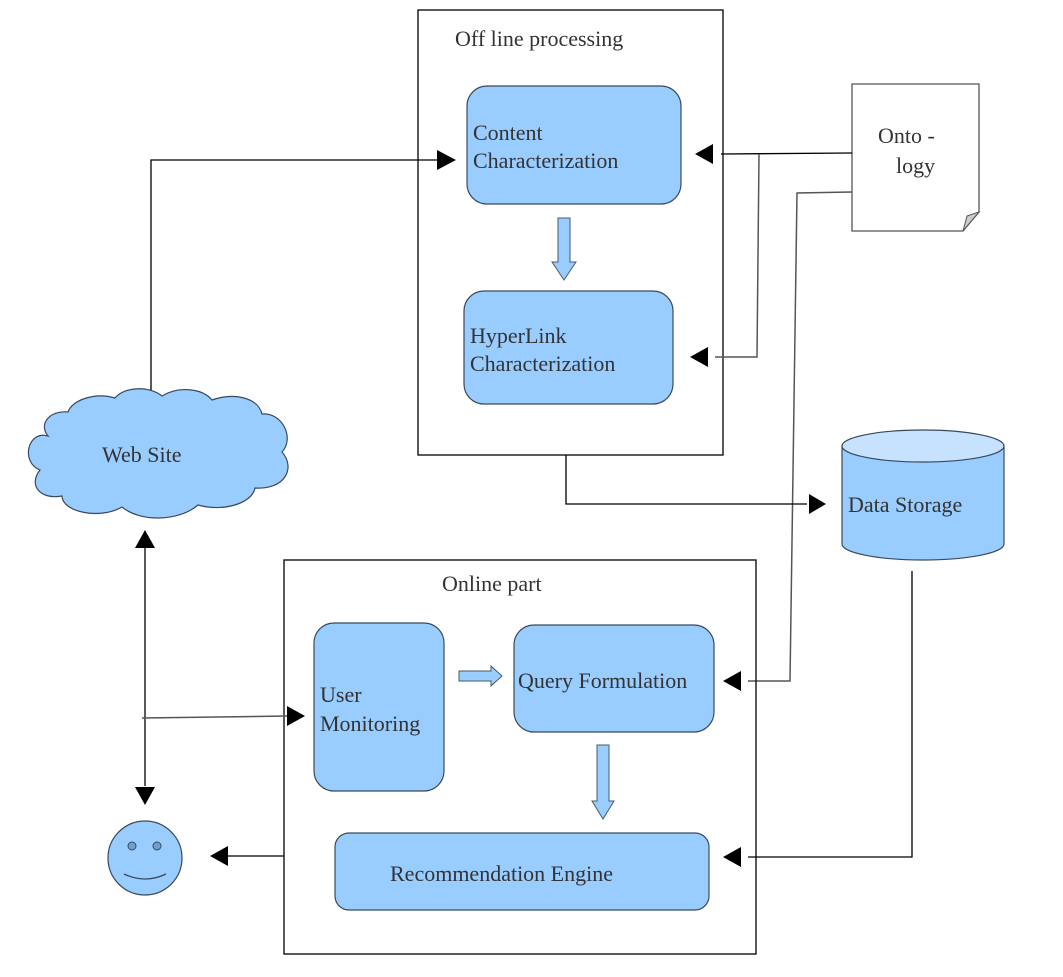 This screenshot has width=1063, height=977. I want to click on offline-processing-label: Off line processing, so click(539, 38).